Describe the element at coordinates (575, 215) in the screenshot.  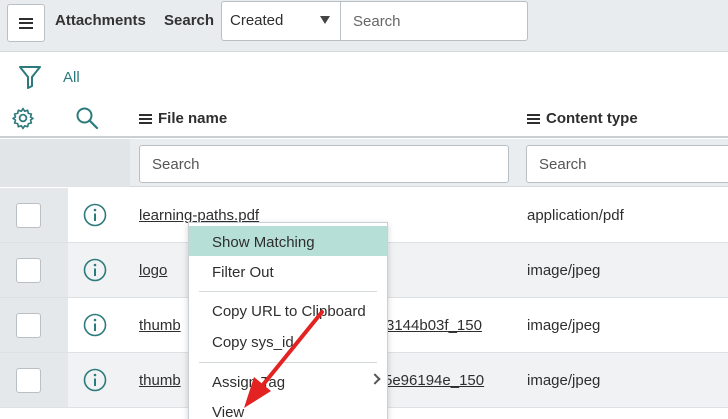
I see `content-type-cell: application/pdf` at that location.